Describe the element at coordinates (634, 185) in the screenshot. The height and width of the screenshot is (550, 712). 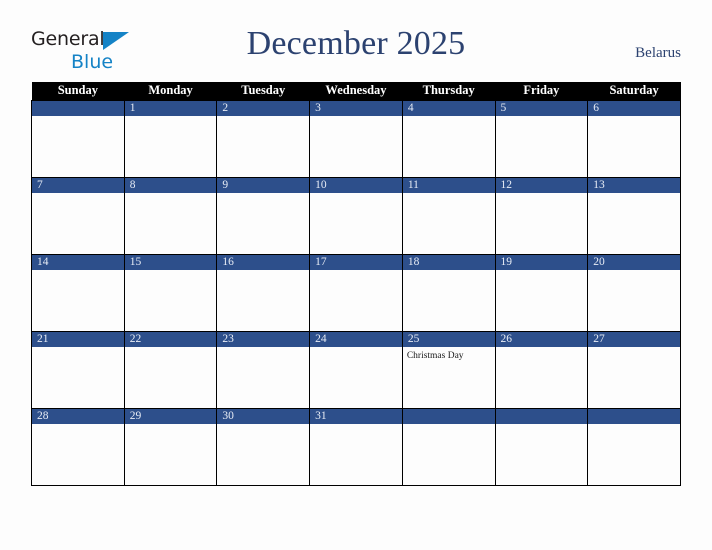
I see `day-number: 13` at that location.